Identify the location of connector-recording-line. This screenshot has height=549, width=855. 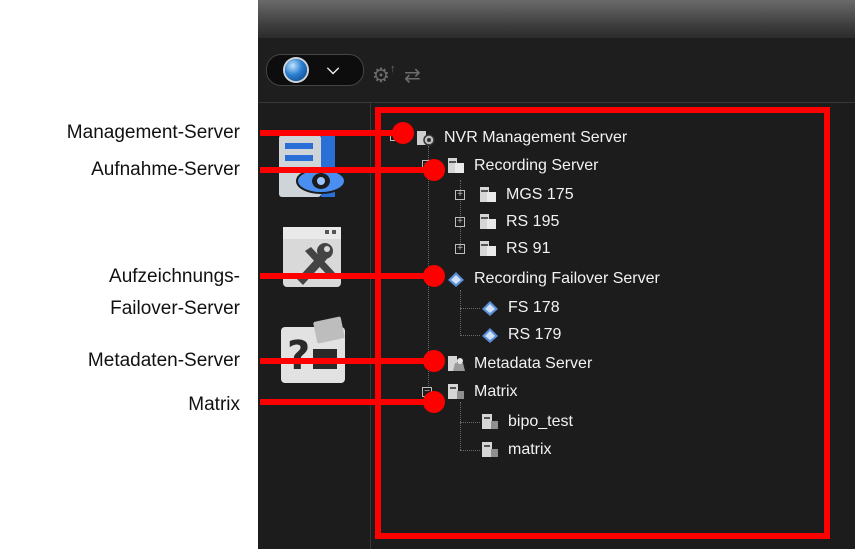
(346, 170).